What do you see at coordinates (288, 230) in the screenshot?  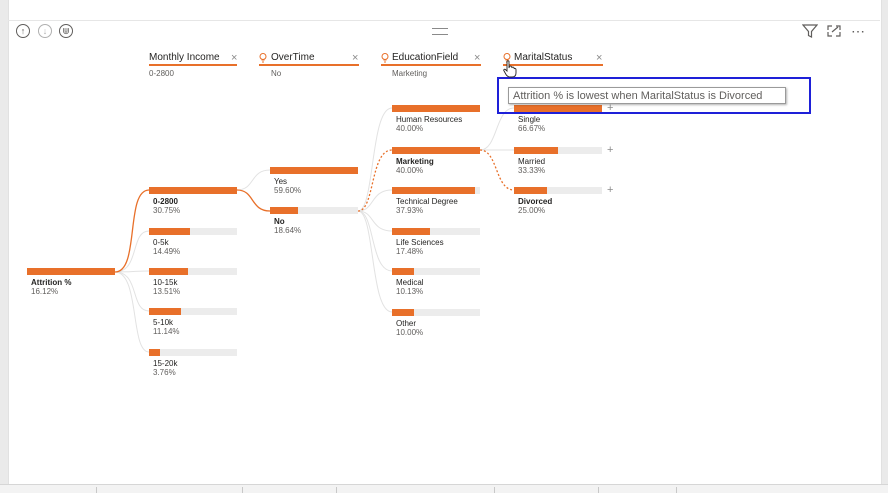 I see `overtime-node-value: 18.64%` at bounding box center [288, 230].